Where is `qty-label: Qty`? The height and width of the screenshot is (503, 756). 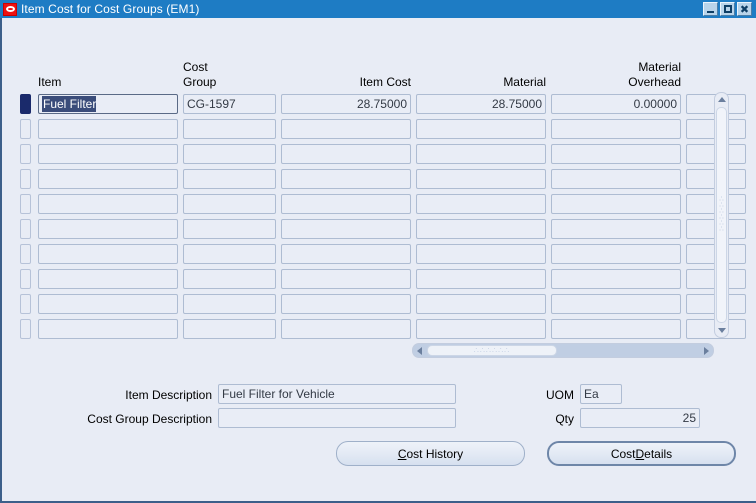
qty-label: Qty is located at coordinates (564, 419).